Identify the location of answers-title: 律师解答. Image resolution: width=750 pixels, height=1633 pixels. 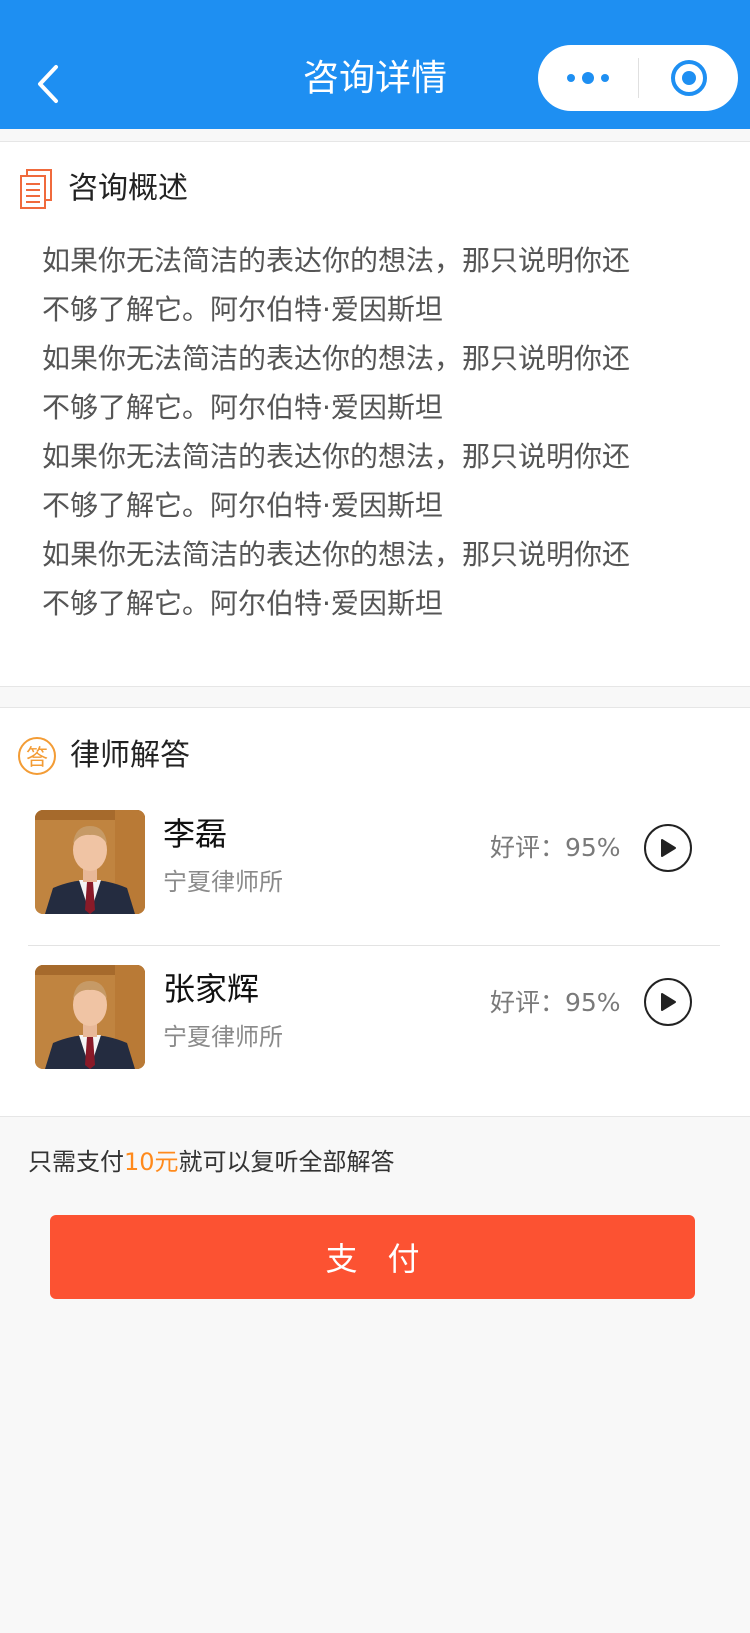
(130, 755).